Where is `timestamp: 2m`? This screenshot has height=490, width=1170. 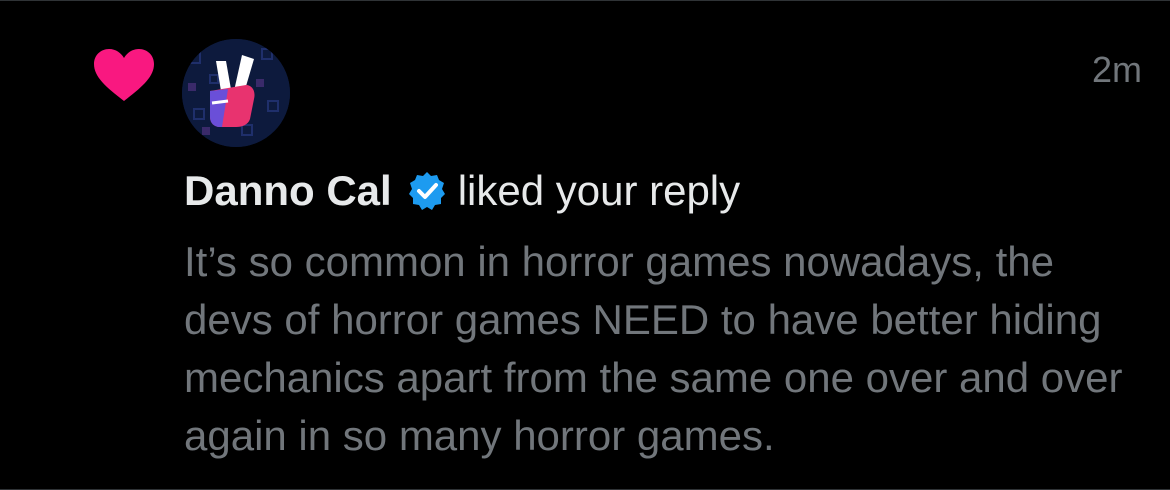
timestamp: 2m is located at coordinates (1116, 69).